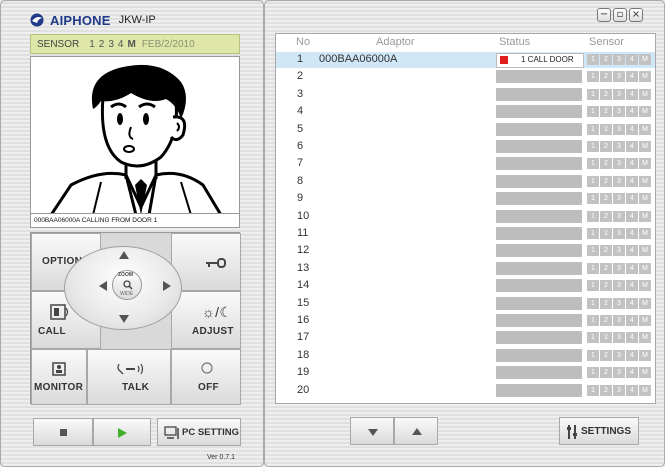 The height and width of the screenshot is (467, 665). What do you see at coordinates (206, 377) in the screenshot?
I see `off-button: OFF` at bounding box center [206, 377].